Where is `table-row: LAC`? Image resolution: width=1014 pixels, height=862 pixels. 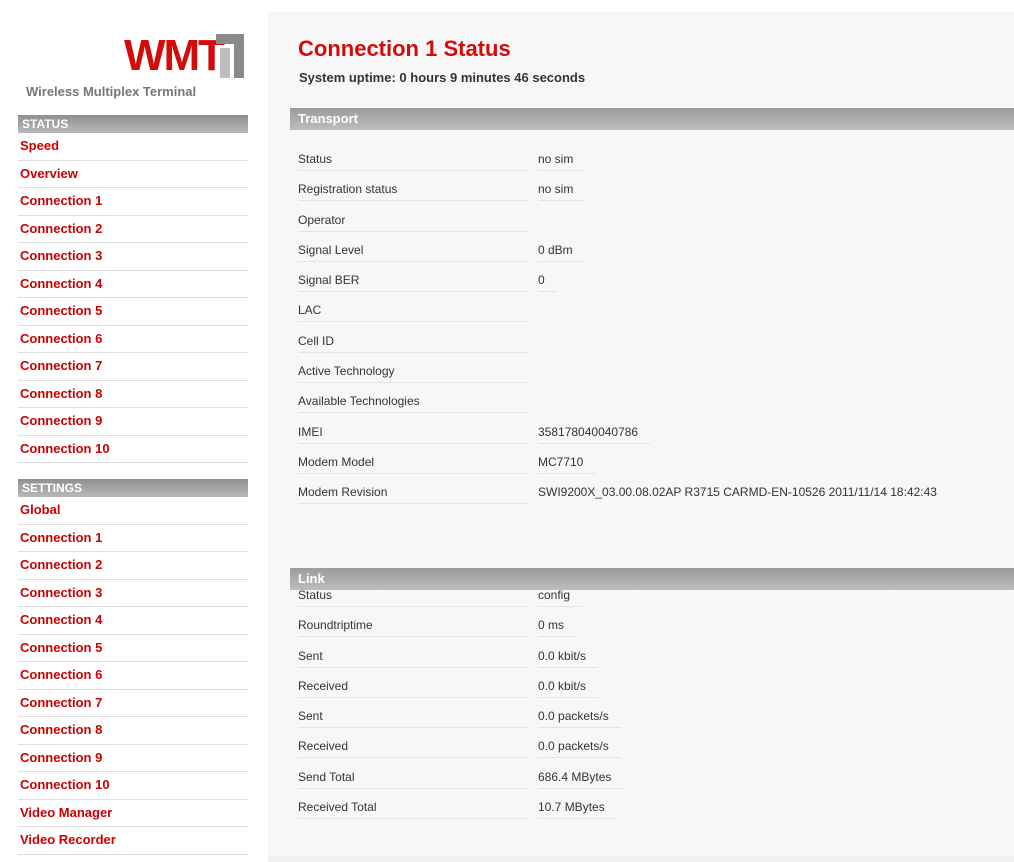 table-row: LAC is located at coordinates (652, 312).